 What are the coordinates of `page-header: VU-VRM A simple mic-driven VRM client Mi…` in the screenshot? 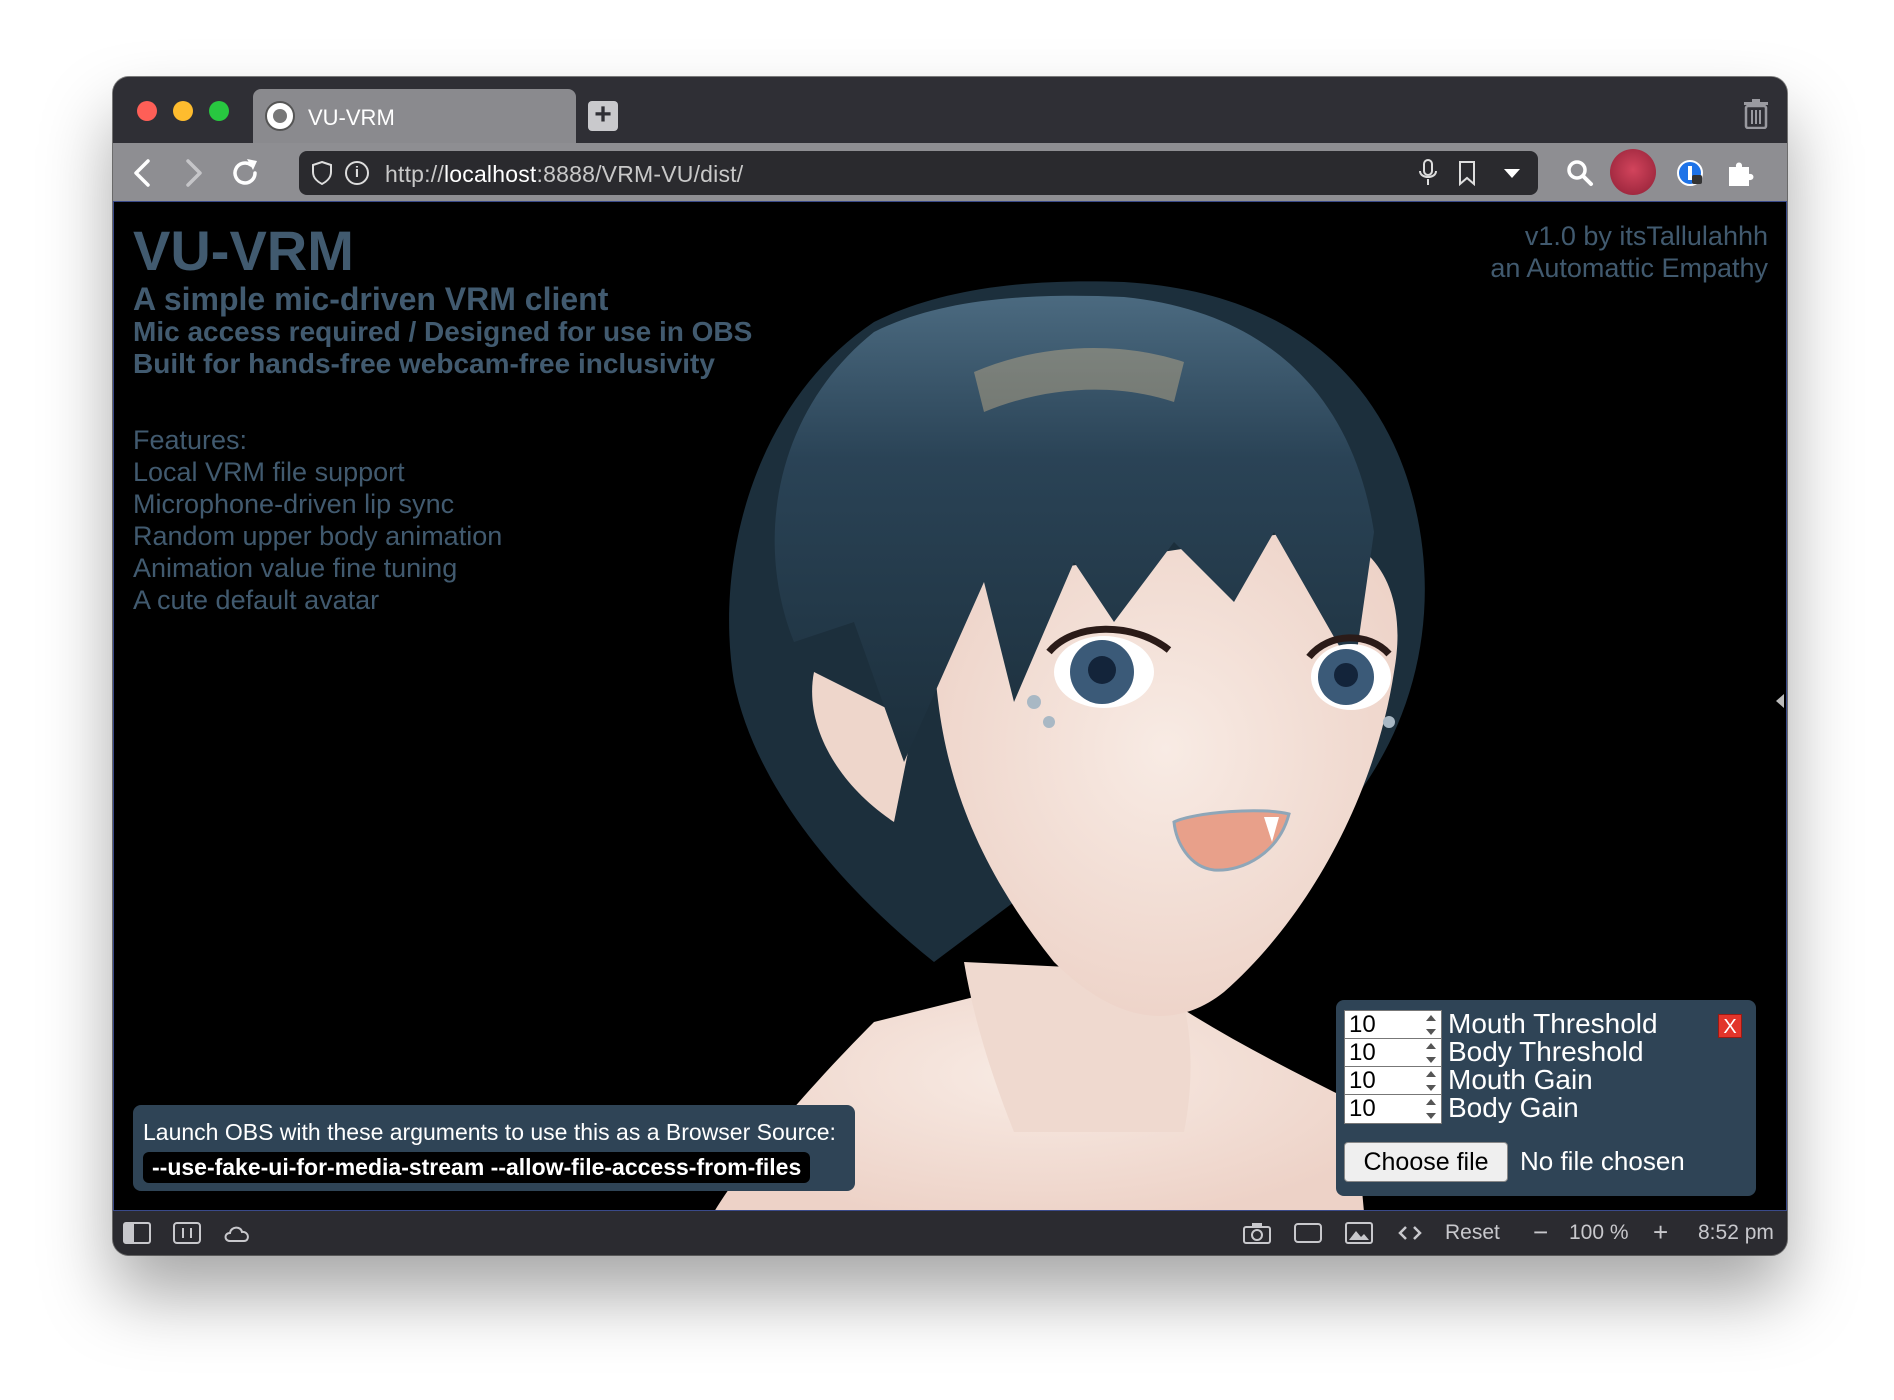 It's located at (442, 300).